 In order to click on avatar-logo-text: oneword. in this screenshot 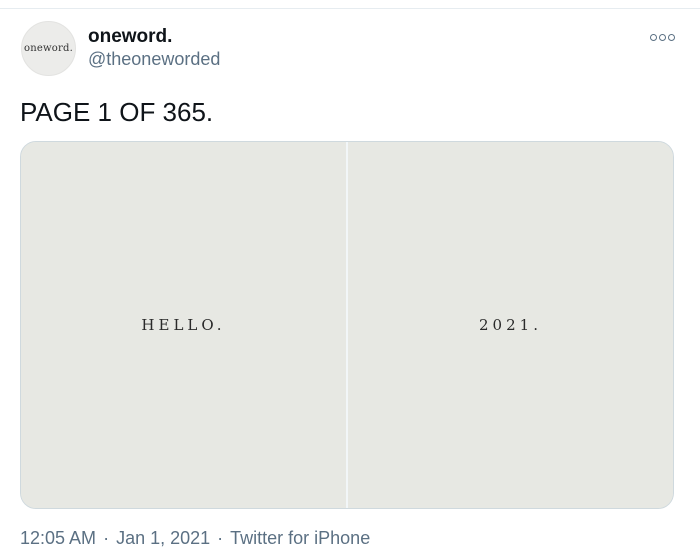, I will do `click(48, 48)`.